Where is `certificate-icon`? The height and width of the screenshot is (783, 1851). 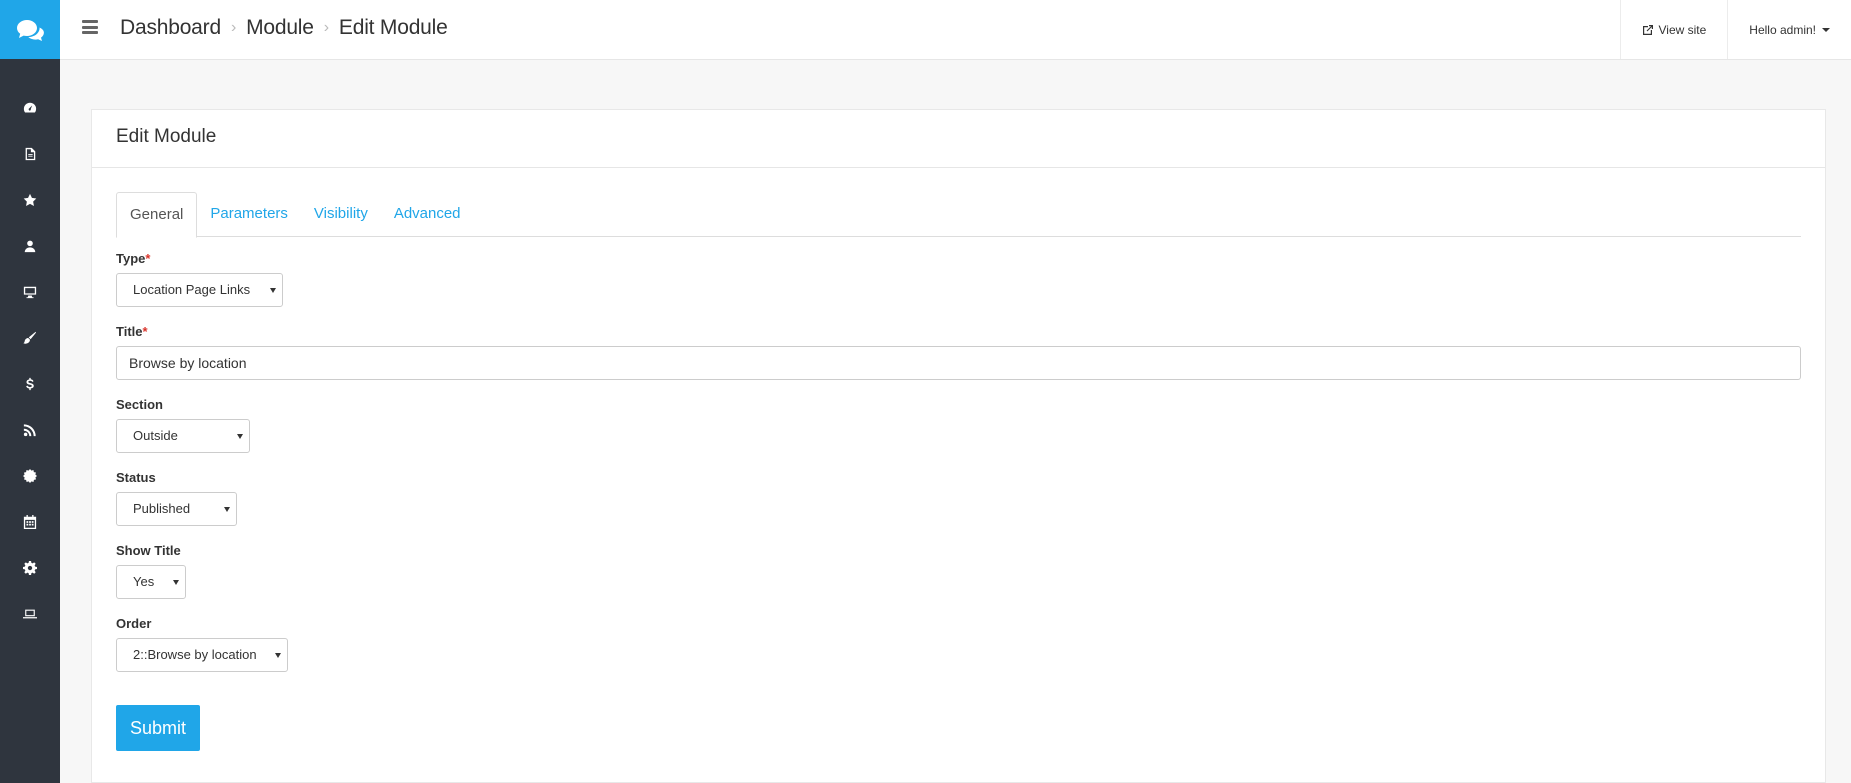 certificate-icon is located at coordinates (30, 476).